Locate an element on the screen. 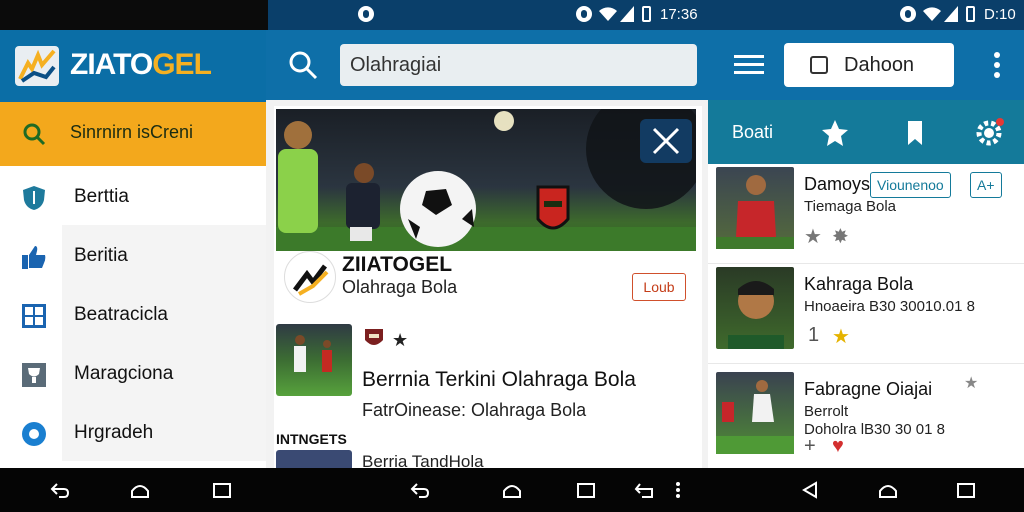  sidebar-item-berttia: Berttia is located at coordinates (133, 195).